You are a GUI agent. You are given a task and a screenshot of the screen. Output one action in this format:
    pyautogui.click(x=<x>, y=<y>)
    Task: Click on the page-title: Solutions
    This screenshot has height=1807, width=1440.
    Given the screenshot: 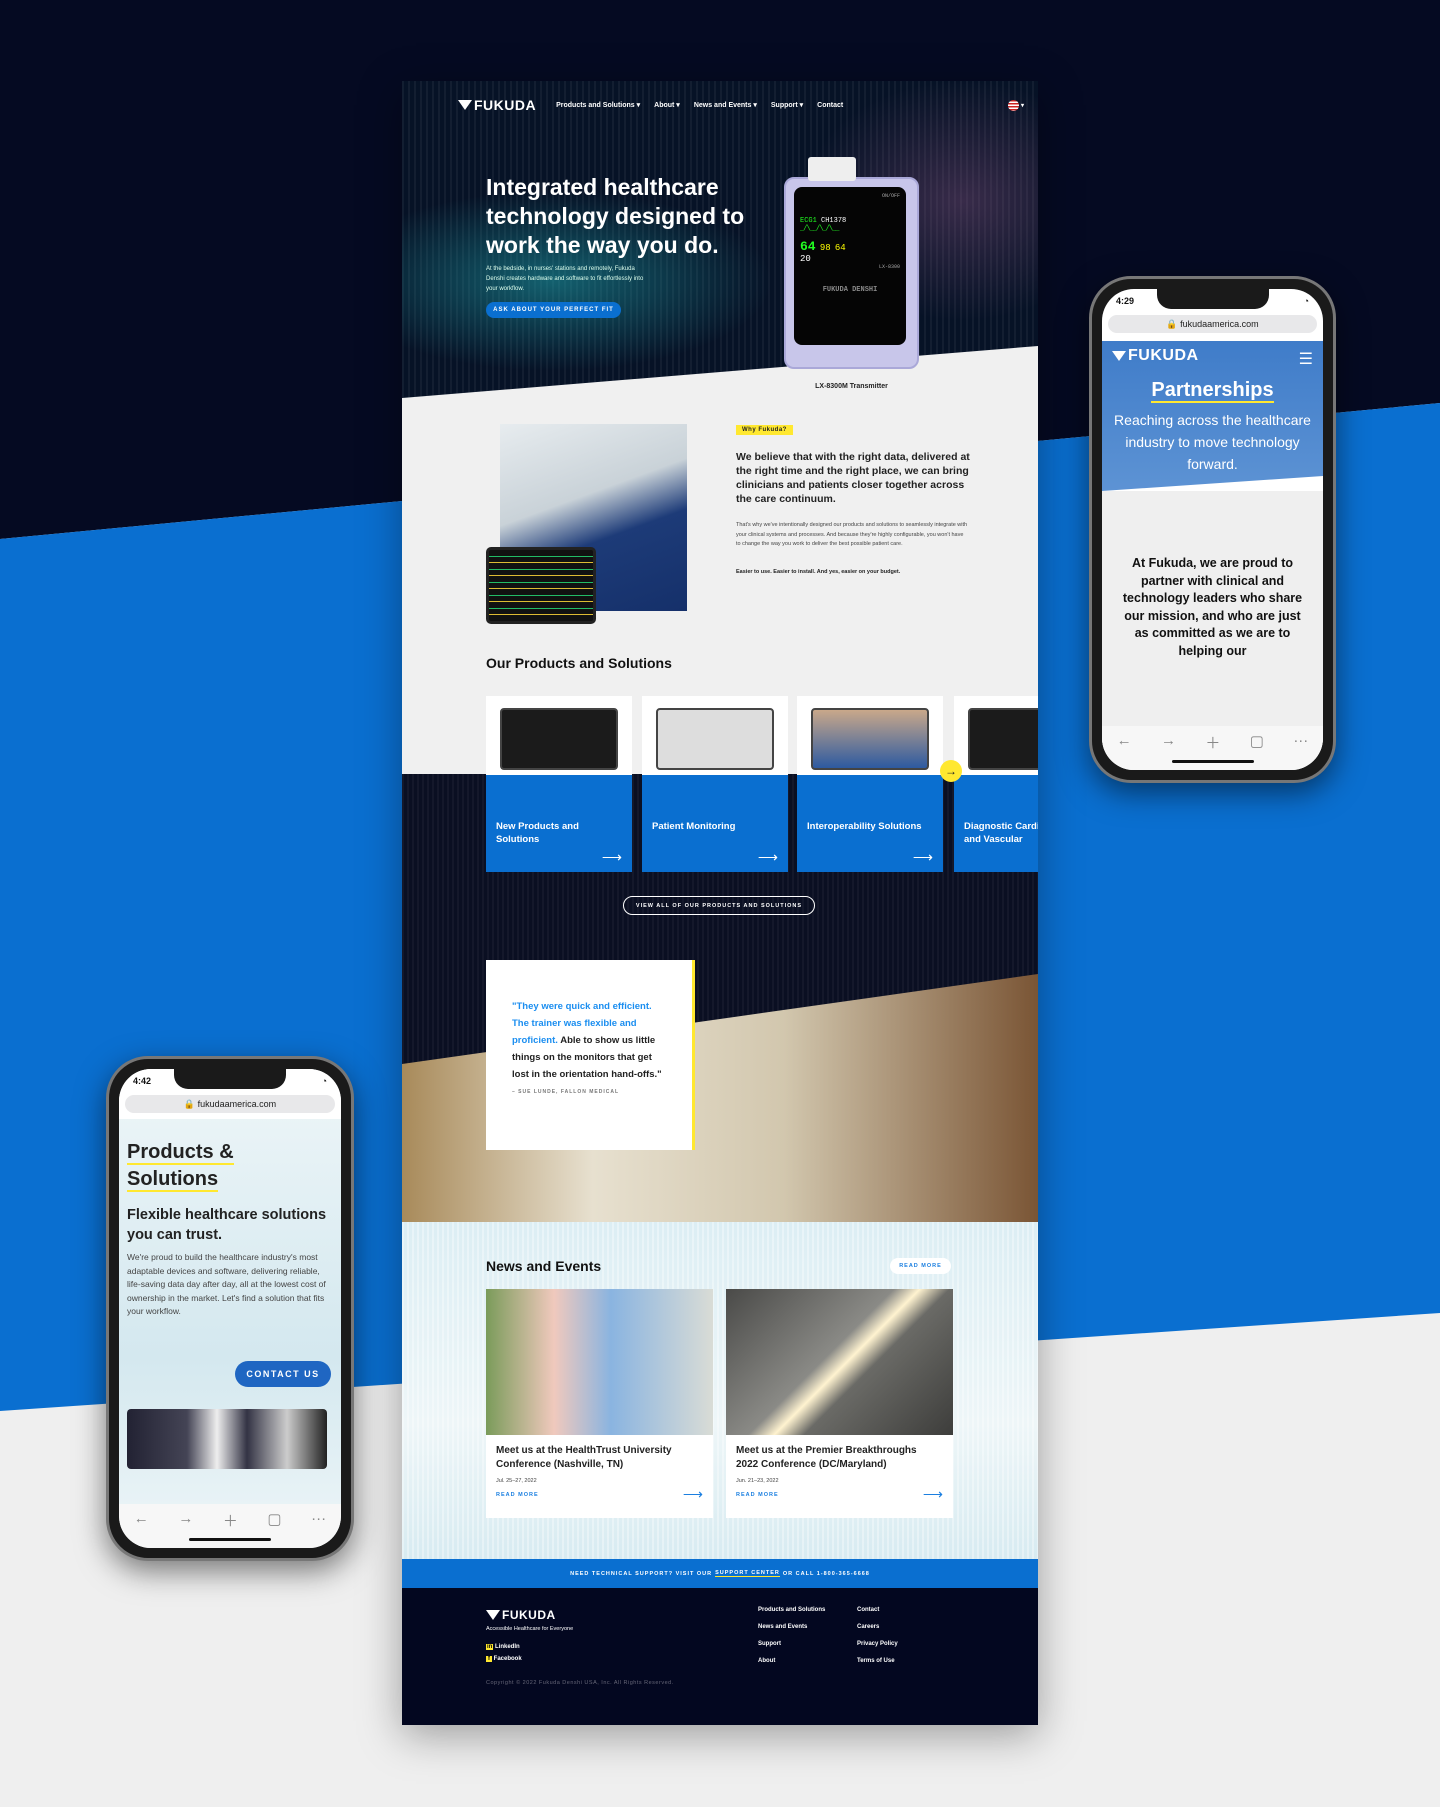 What is the action you would take?
    pyautogui.click(x=173, y=1180)
    